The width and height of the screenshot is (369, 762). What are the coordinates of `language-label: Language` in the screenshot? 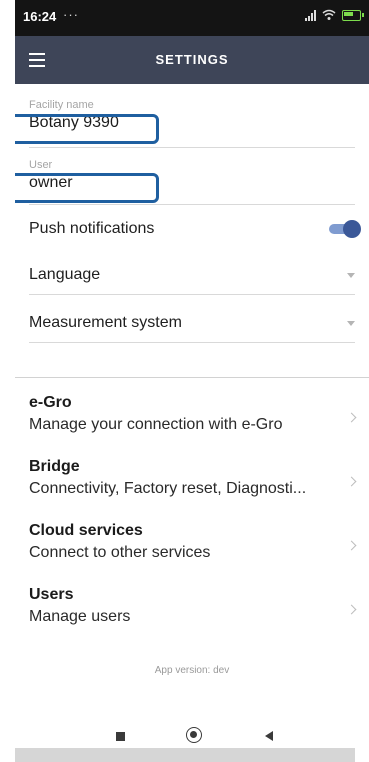 It's located at (65, 274).